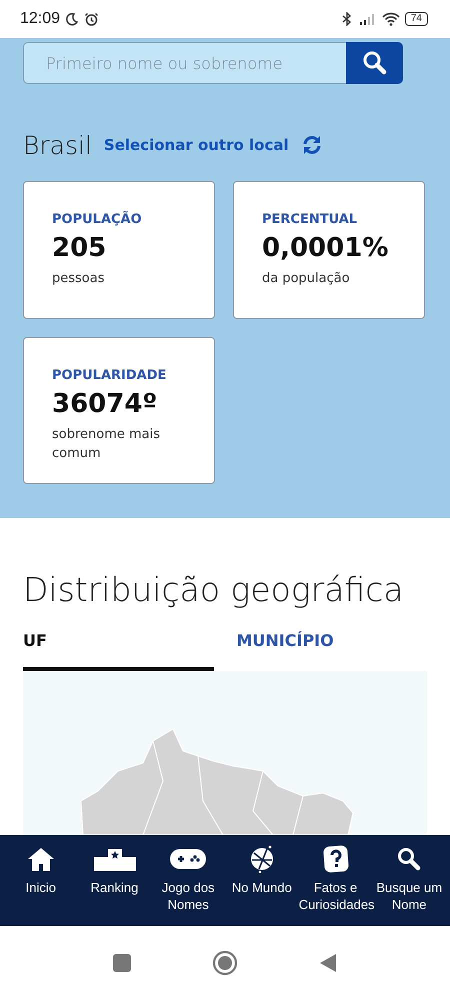 The image size is (450, 1000). What do you see at coordinates (188, 885) in the screenshot?
I see `nav-item: Jogo dos Nomes` at bounding box center [188, 885].